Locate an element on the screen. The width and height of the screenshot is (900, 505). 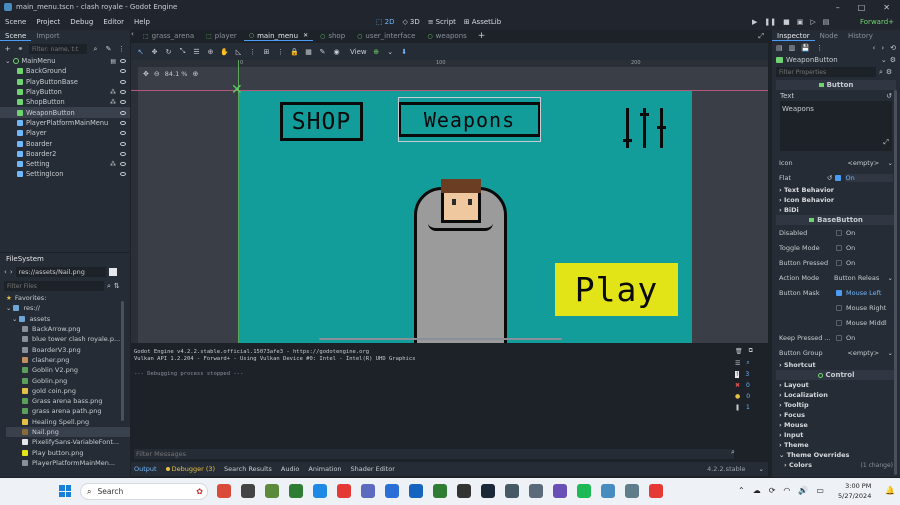
scene-node-playbutton: PlayButton ⁂ is located at coordinates (65, 92).